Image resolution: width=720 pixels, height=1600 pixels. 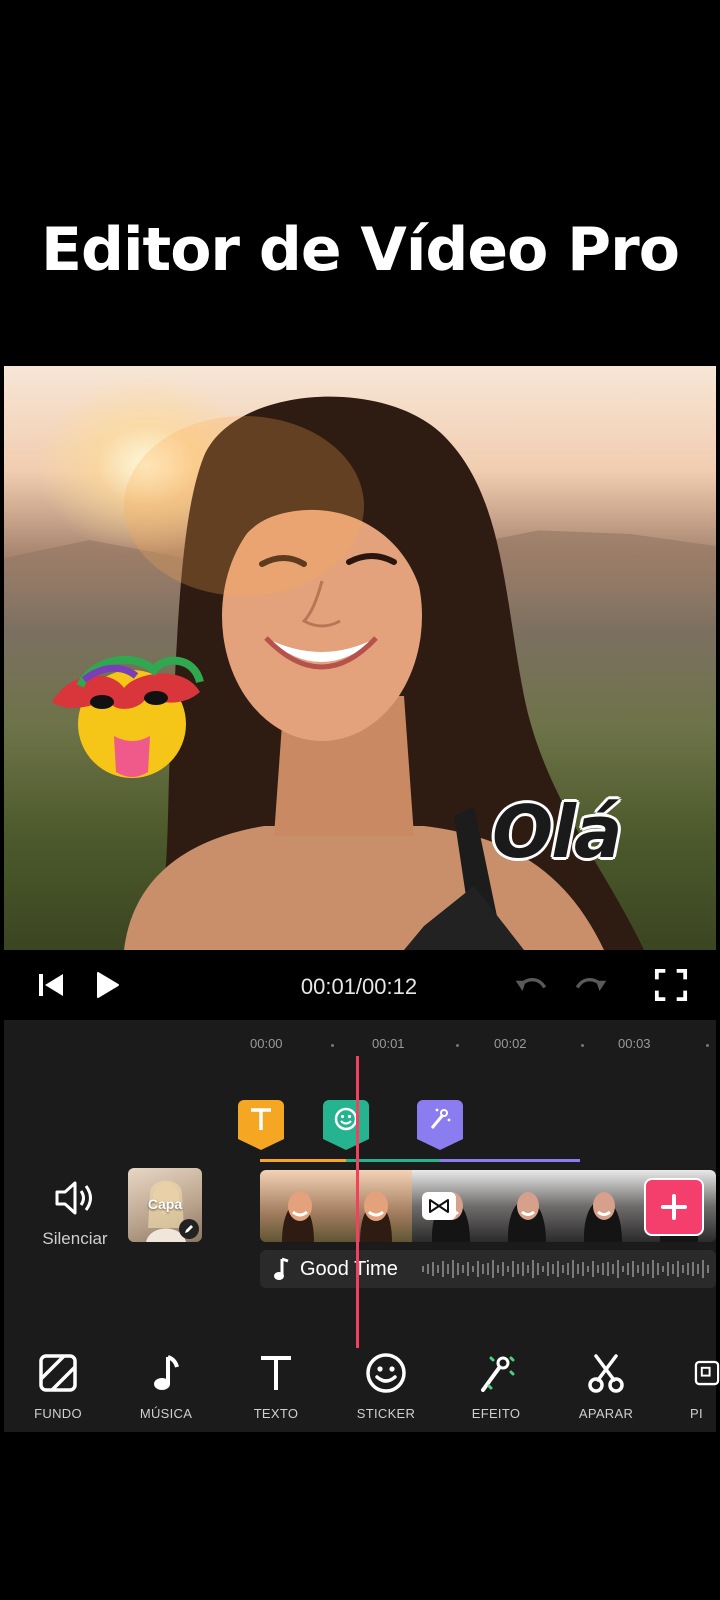 I want to click on cover-label: Capa, so click(x=165, y=1204).